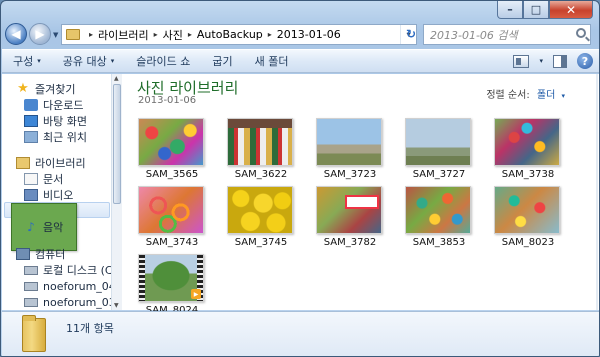 The width and height of the screenshot is (600, 357). Describe the element at coordinates (541, 61) in the screenshot. I see `view-options-dropdown: ▾` at that location.